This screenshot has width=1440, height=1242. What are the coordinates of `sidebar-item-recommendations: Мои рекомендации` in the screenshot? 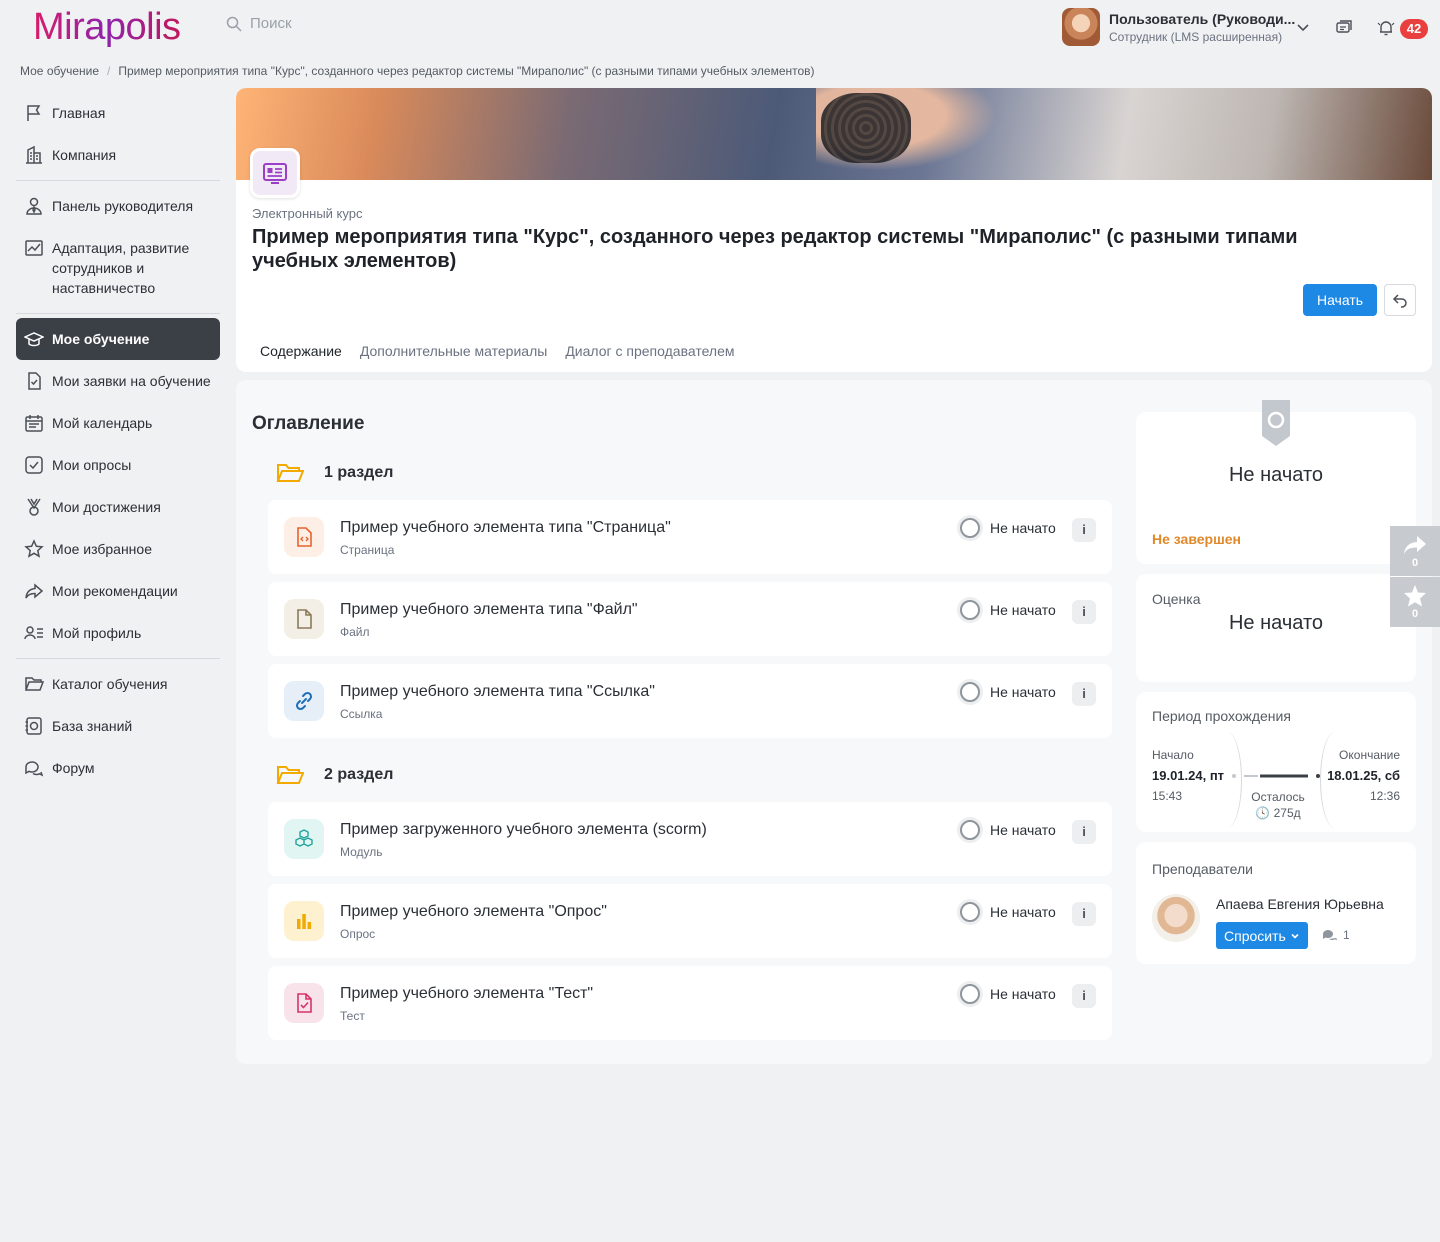 It's located at (118, 591).